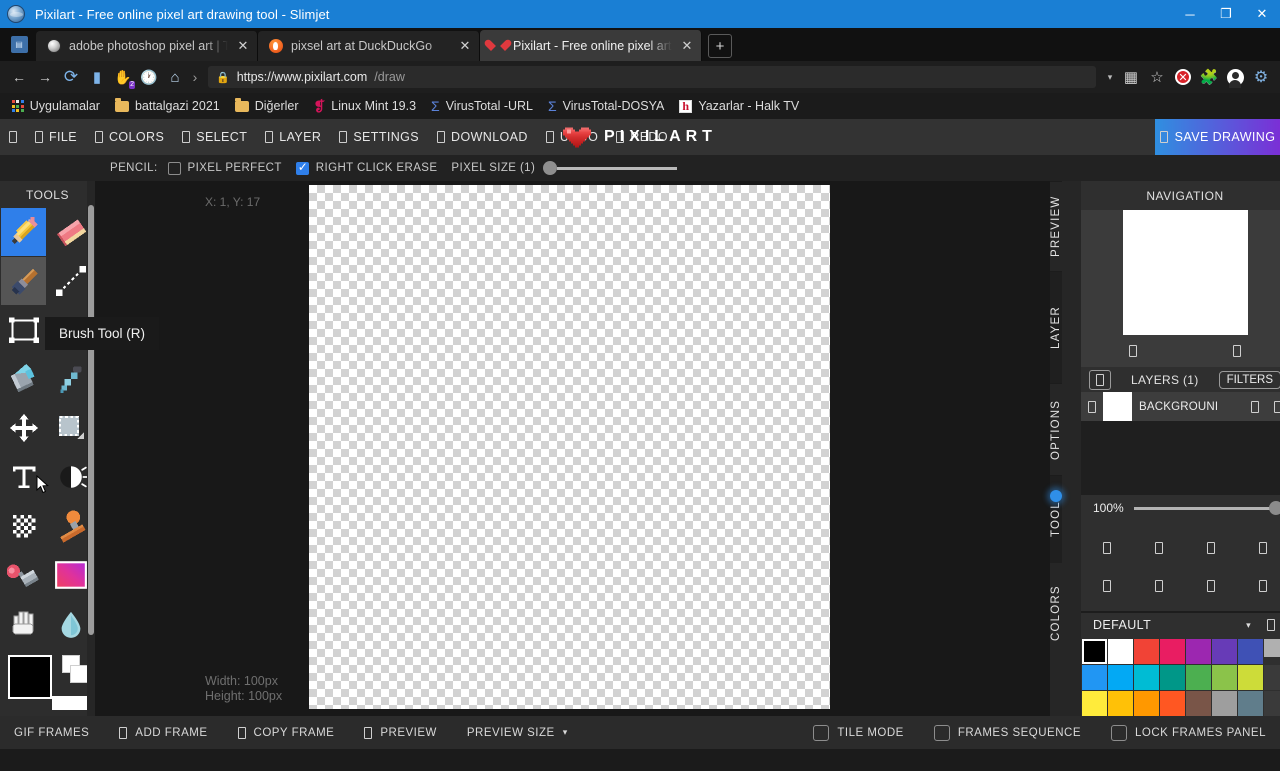 This screenshot has height=771, width=1280. I want to click on frames-sequence-option: FRAMES SEQUENCE, so click(1007, 732).